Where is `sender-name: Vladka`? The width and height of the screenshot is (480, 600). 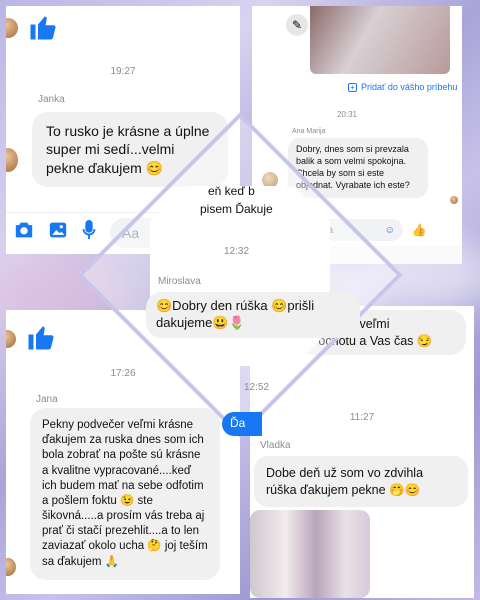 sender-name: Vladka is located at coordinates (275, 445).